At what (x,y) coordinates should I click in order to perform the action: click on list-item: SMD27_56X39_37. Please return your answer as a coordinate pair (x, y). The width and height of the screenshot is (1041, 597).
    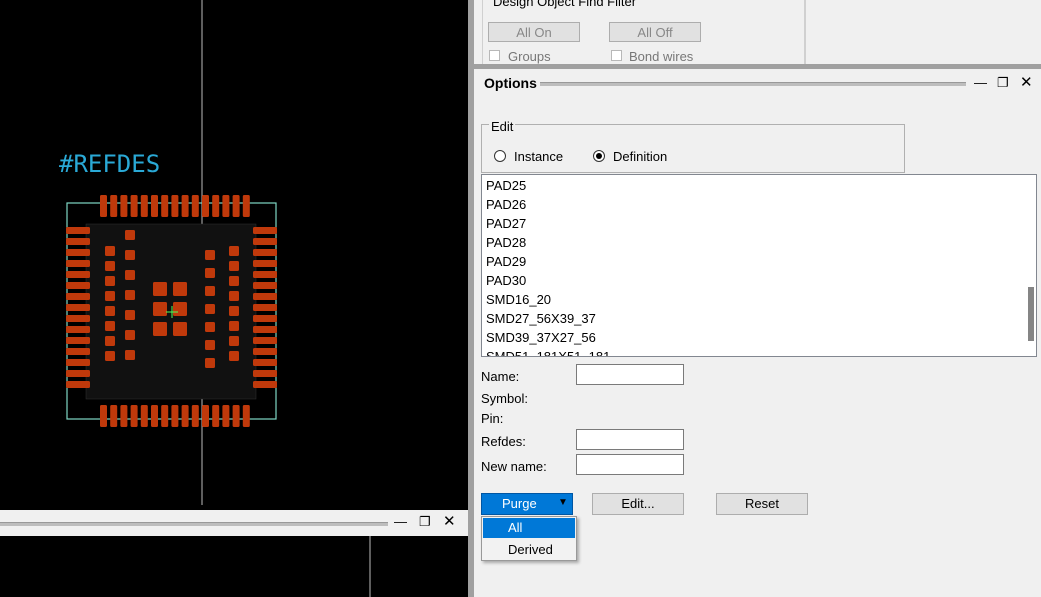
    Looking at the image, I should click on (541, 318).